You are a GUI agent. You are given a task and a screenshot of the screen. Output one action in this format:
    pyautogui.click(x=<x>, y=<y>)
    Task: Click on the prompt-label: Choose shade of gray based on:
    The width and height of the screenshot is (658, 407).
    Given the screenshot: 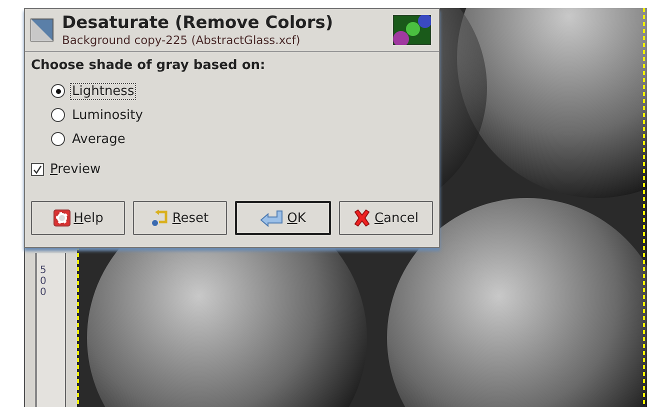 What is the action you would take?
    pyautogui.click(x=148, y=65)
    